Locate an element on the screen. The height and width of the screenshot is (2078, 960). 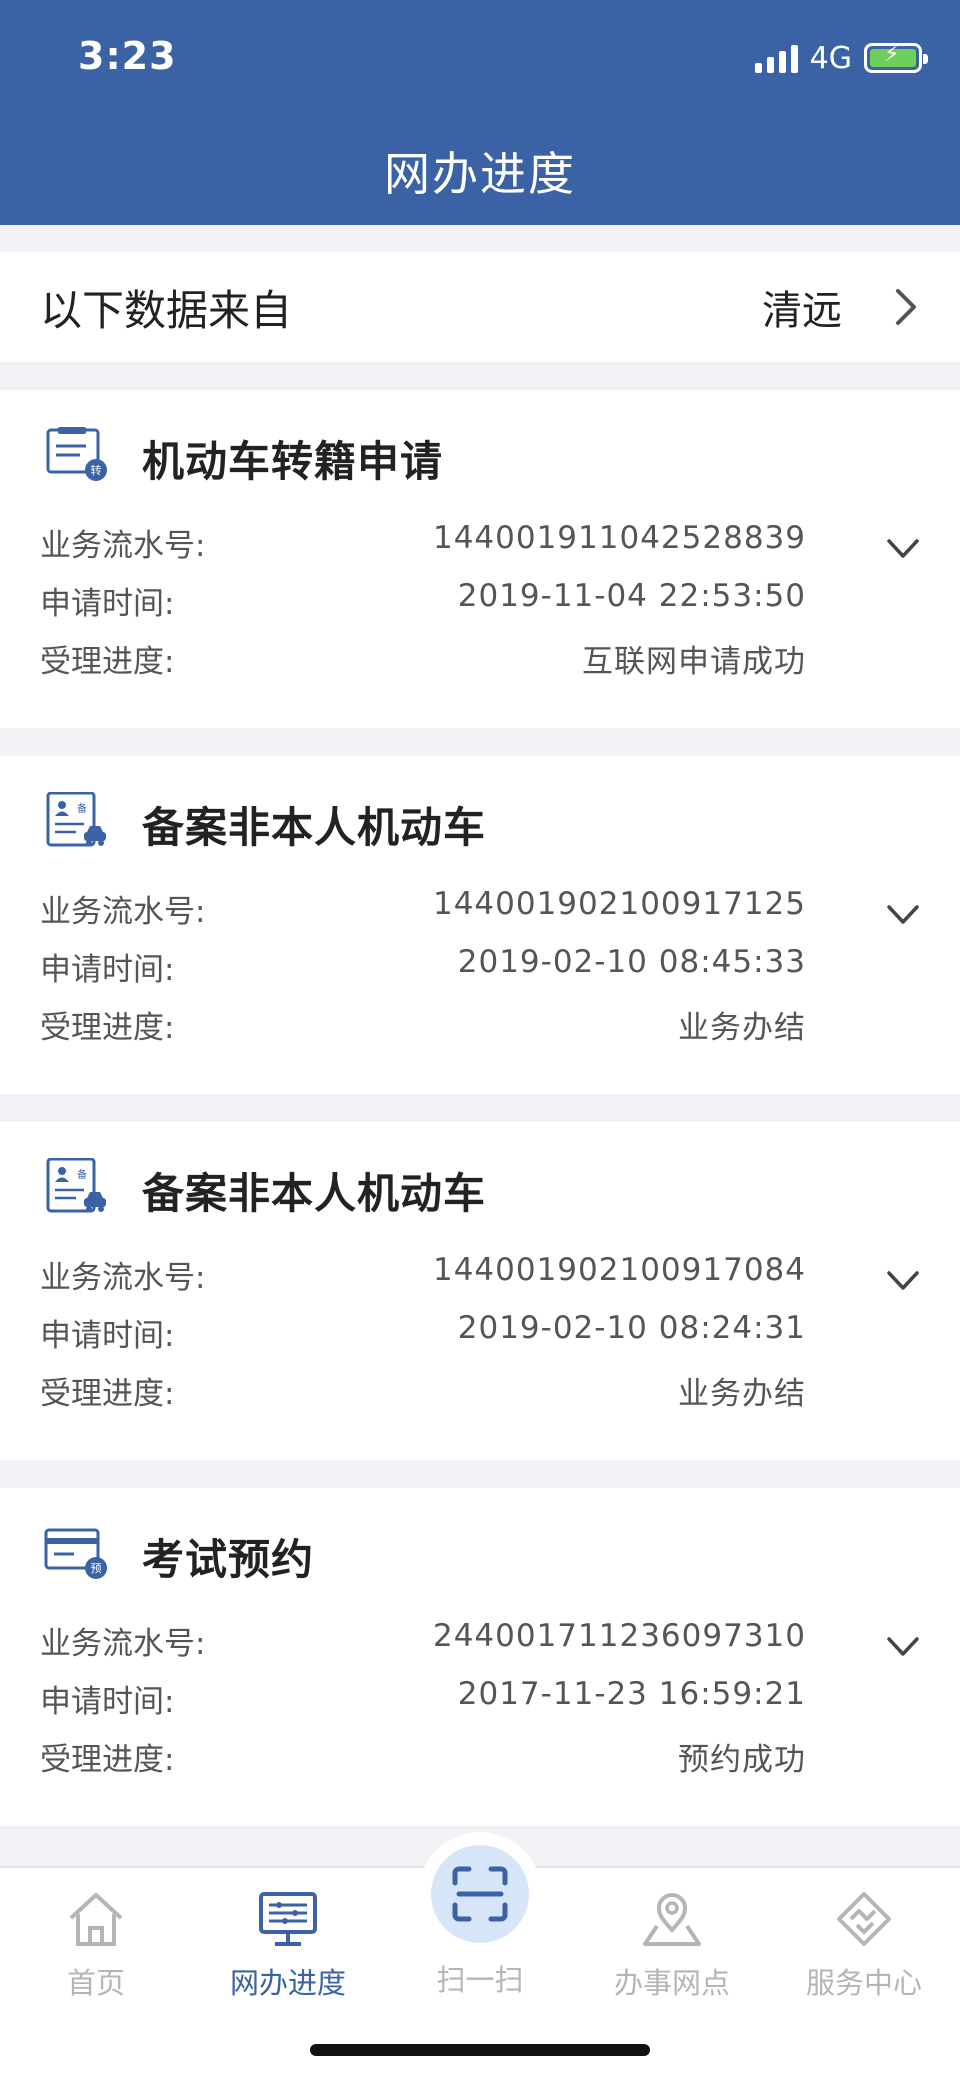
tab-label: 办事网点 is located at coordinates (671, 1983).